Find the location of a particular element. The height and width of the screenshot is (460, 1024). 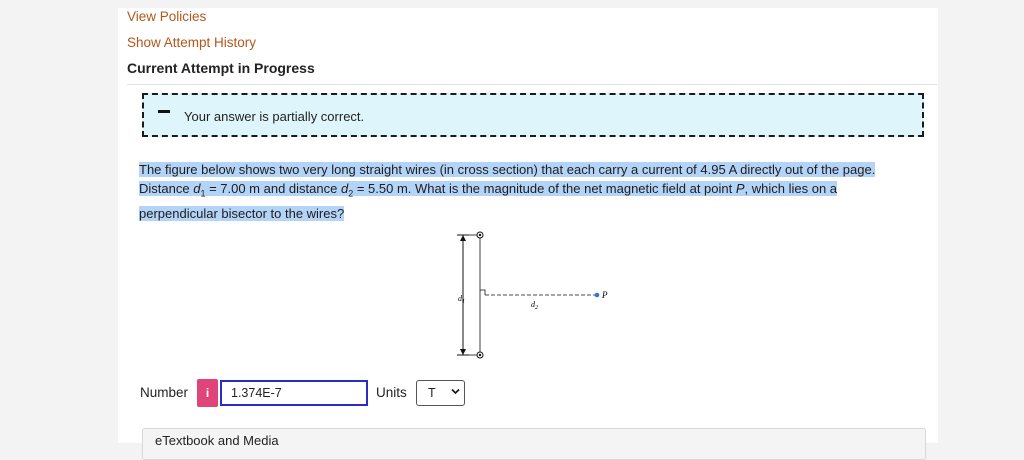

etextbook-media-section: eTextbook and Media is located at coordinates (534, 444).